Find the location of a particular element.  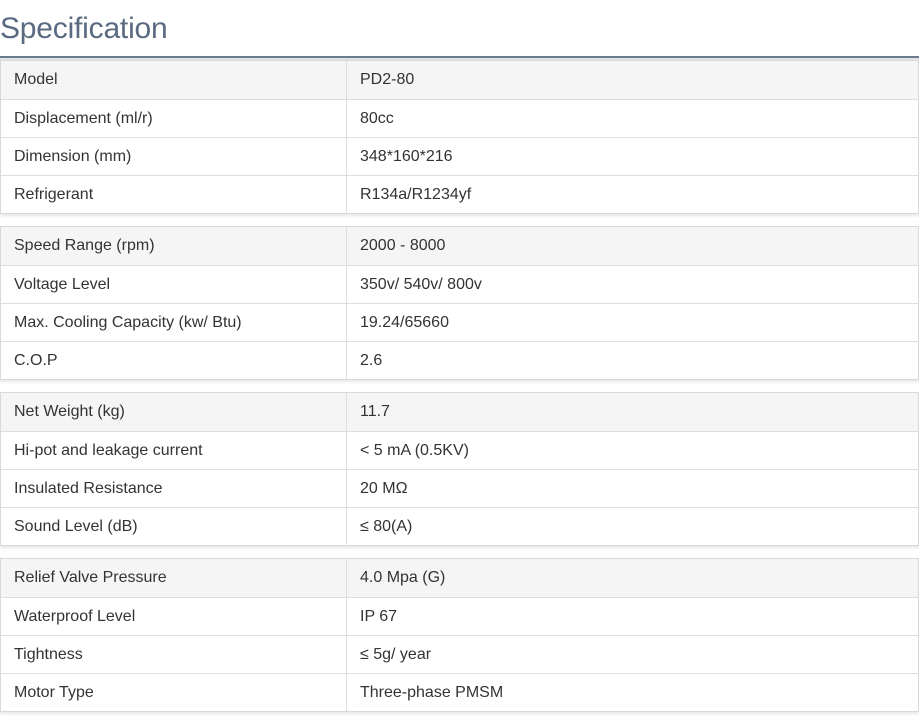

spec-label: Relief Valve Pressure is located at coordinates (174, 578).